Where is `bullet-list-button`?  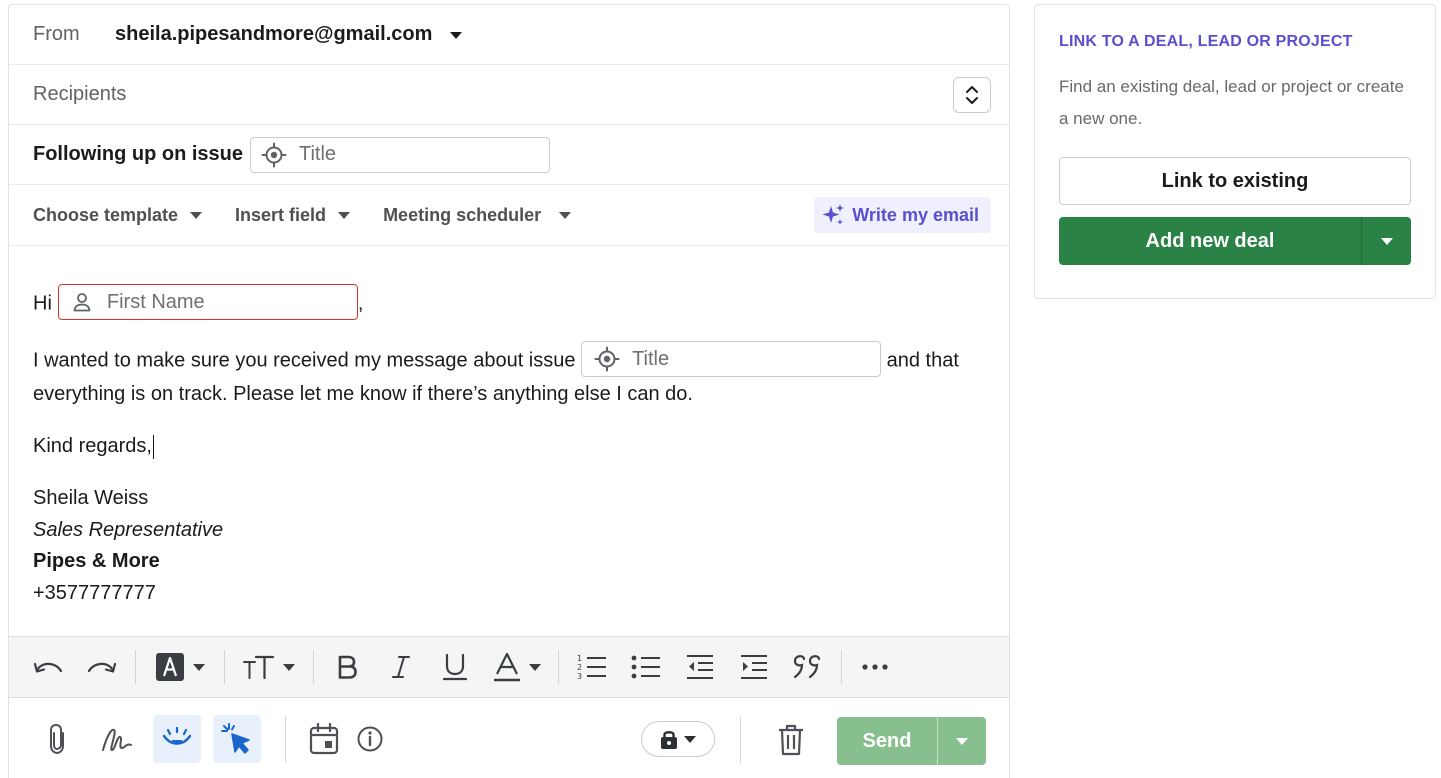 bullet-list-button is located at coordinates (646, 667).